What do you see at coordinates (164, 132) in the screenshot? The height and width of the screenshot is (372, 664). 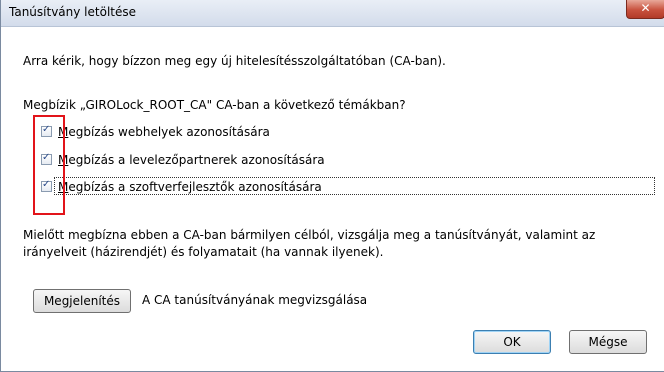 I see `checkbox-websites-label: Megbízás webhelyek azonosítására` at bounding box center [164, 132].